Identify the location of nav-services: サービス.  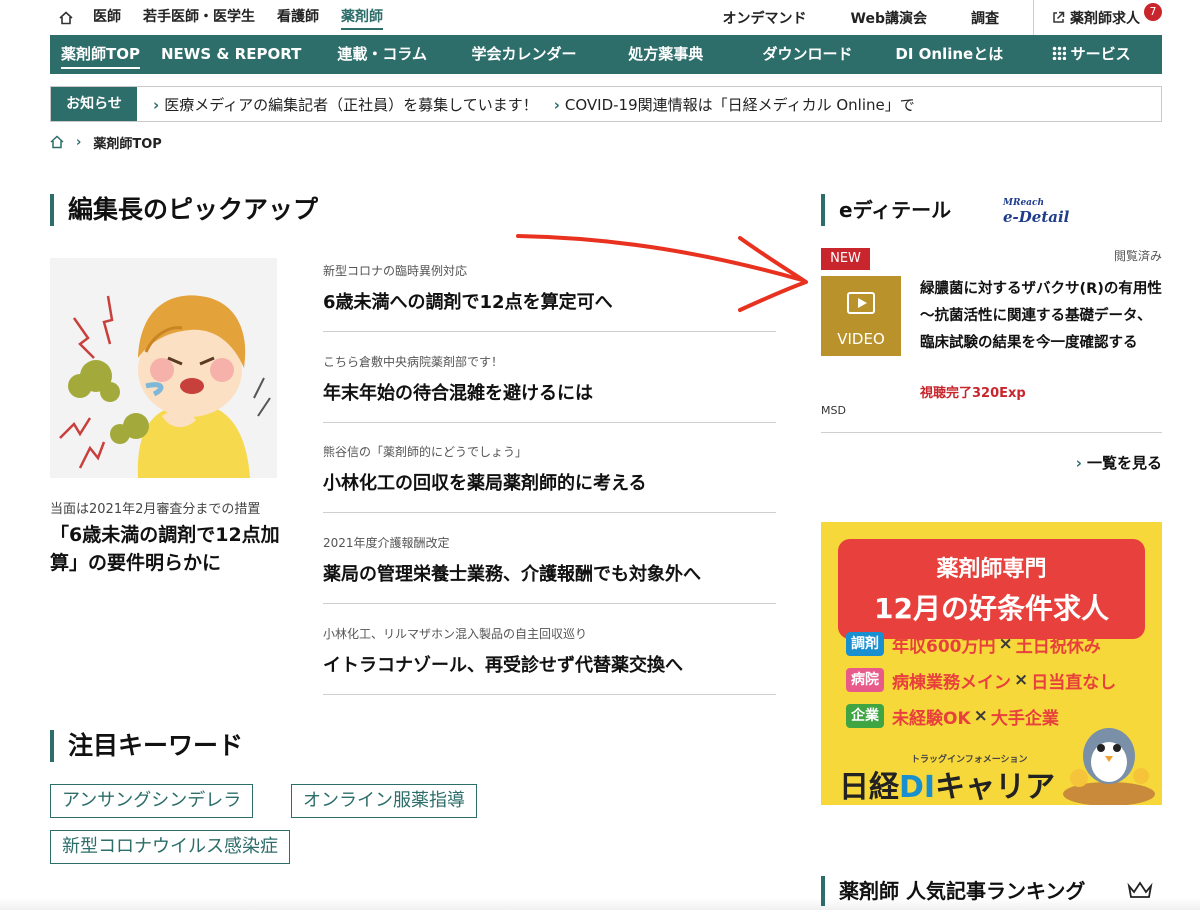
(1091, 54).